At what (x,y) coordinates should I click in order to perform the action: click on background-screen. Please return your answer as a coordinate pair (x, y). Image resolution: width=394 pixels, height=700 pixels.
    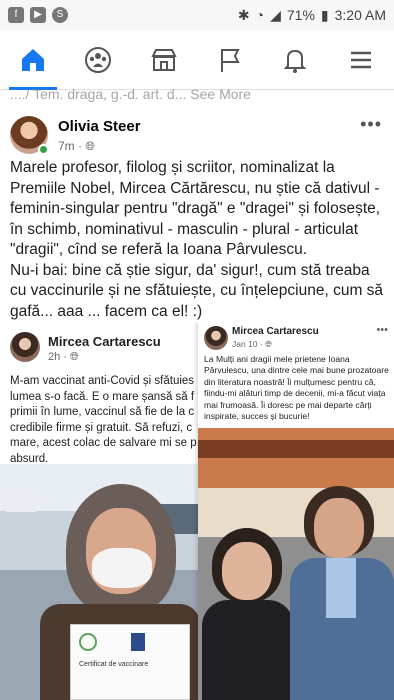
    Looking at the image, I should click on (21, 502).